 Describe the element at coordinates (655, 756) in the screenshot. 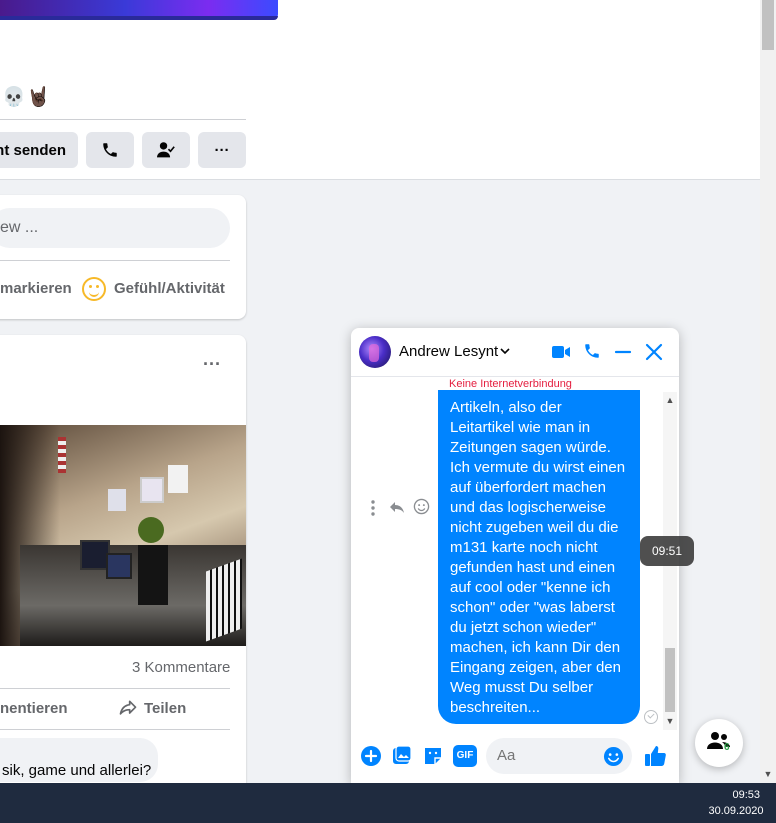

I see `thumbs-up-icon` at that location.